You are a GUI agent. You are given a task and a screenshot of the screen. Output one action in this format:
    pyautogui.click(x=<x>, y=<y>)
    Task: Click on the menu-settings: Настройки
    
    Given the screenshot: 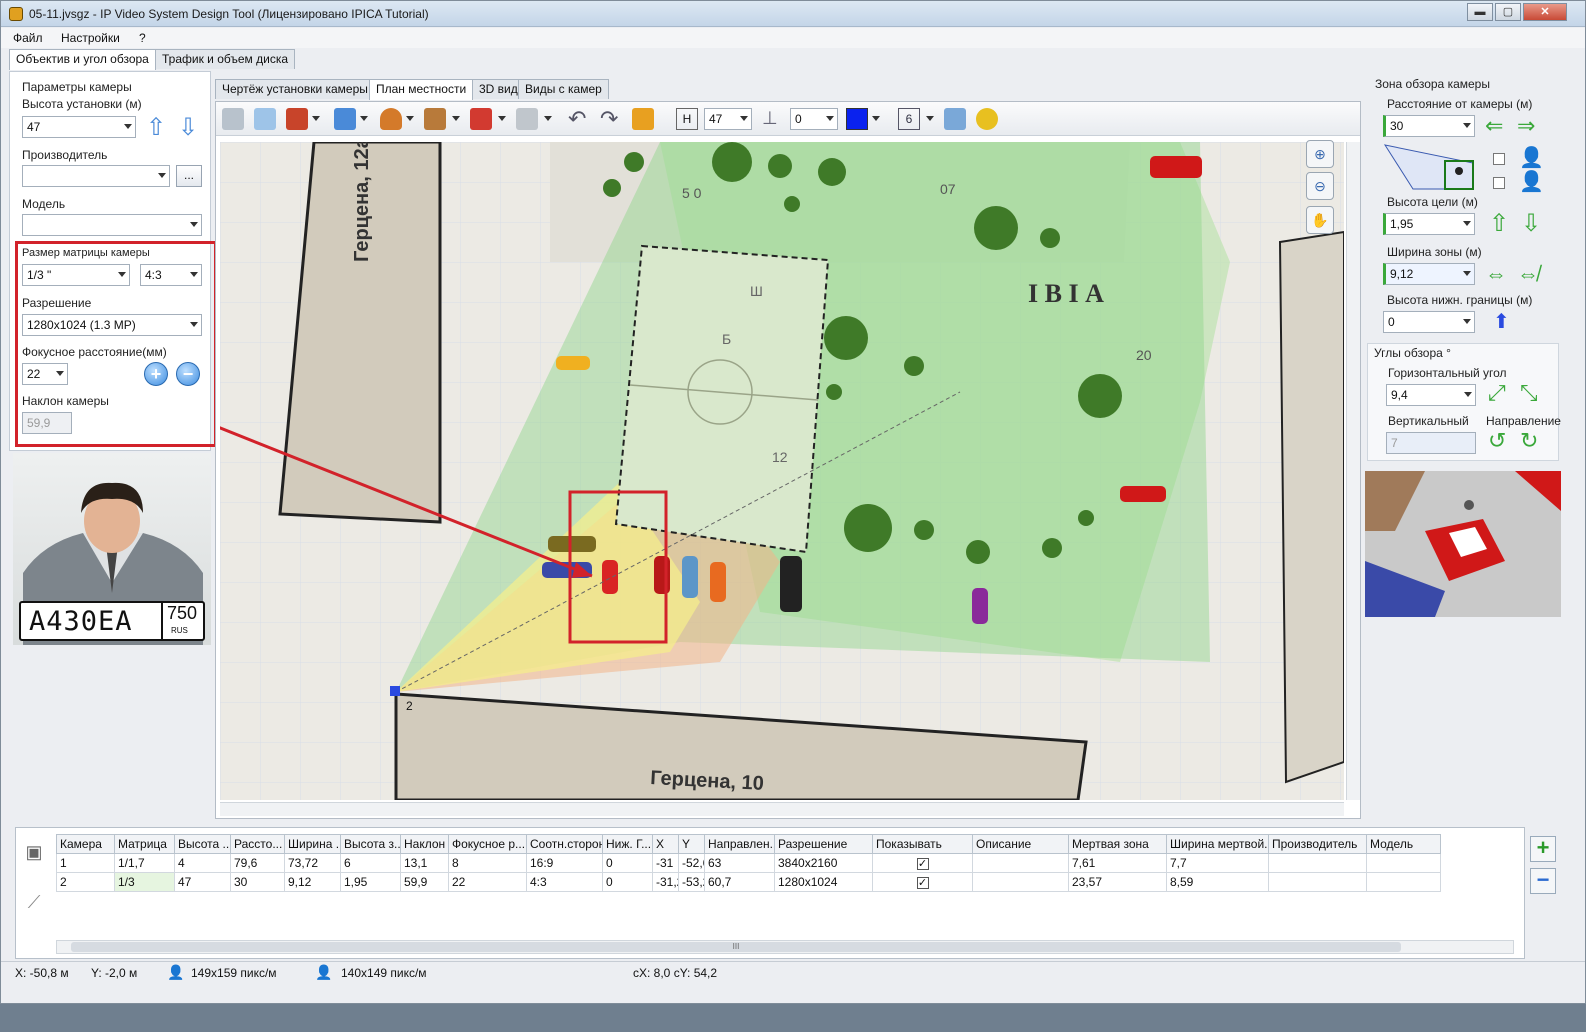 What is the action you would take?
    pyautogui.click(x=90, y=38)
    